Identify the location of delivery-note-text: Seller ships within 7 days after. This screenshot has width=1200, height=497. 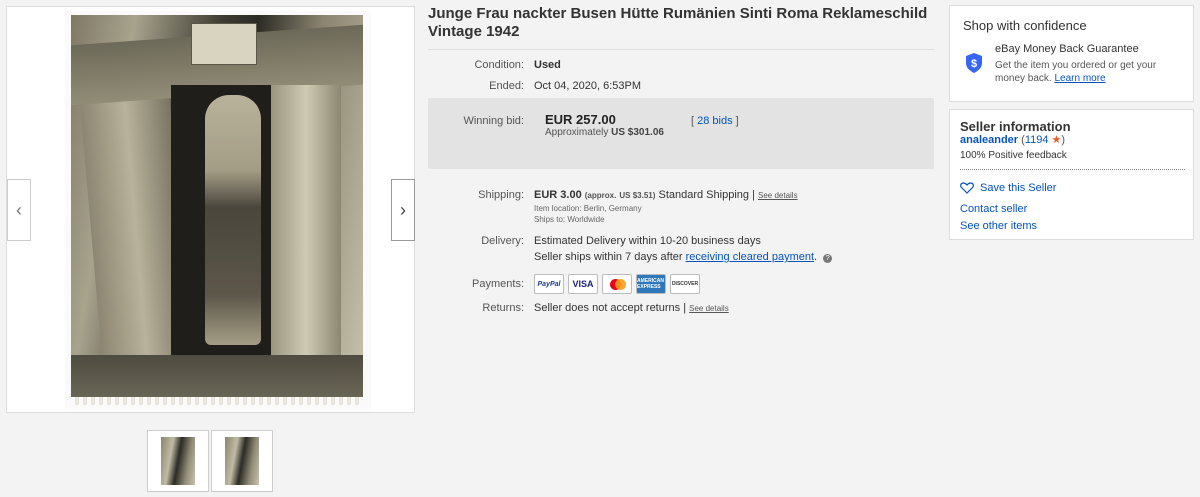
(608, 257).